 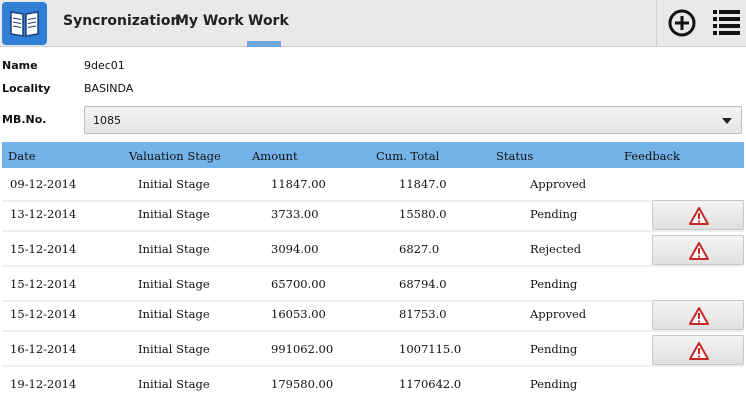 I want to click on cell-amount: 16053.00, so click(x=298, y=314).